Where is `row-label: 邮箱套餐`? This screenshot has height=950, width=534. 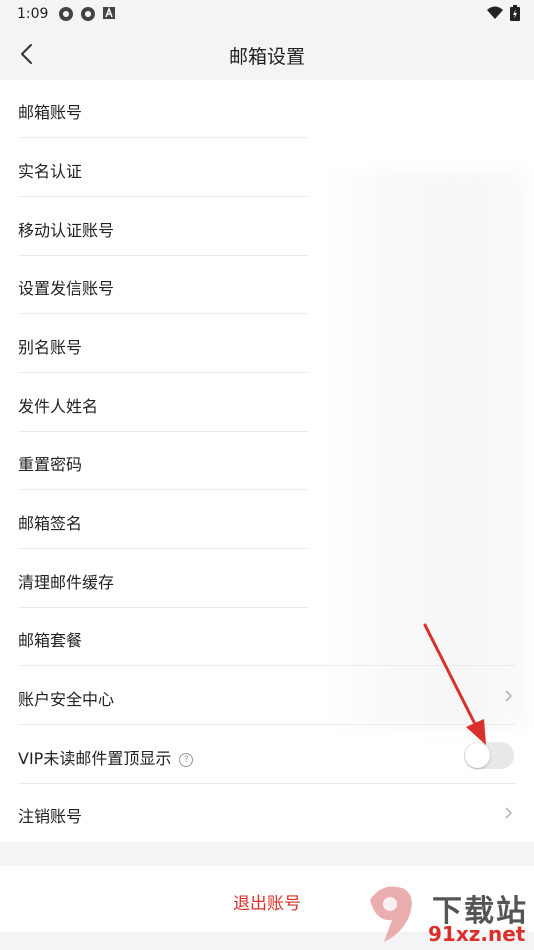
row-label: 邮箱套餐 is located at coordinates (50, 640).